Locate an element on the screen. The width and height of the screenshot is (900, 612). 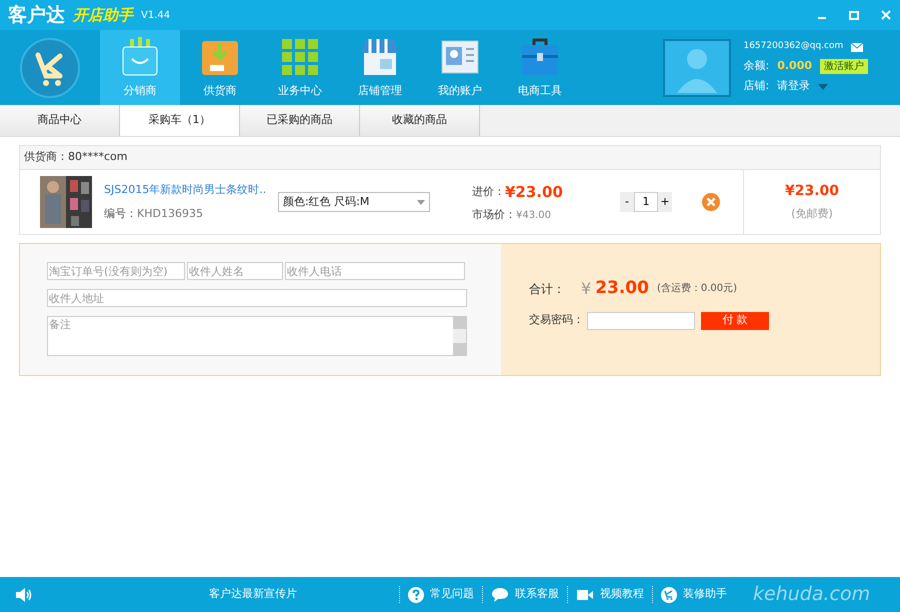
cart-icon is located at coordinates (669, 594).